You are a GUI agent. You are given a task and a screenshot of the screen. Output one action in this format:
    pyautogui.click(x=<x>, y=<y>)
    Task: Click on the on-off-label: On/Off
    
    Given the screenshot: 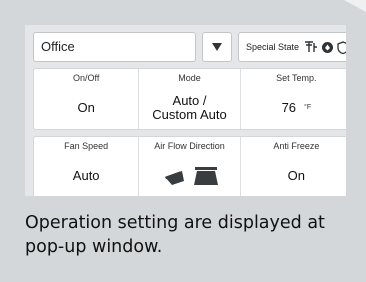 What is the action you would take?
    pyautogui.click(x=86, y=78)
    